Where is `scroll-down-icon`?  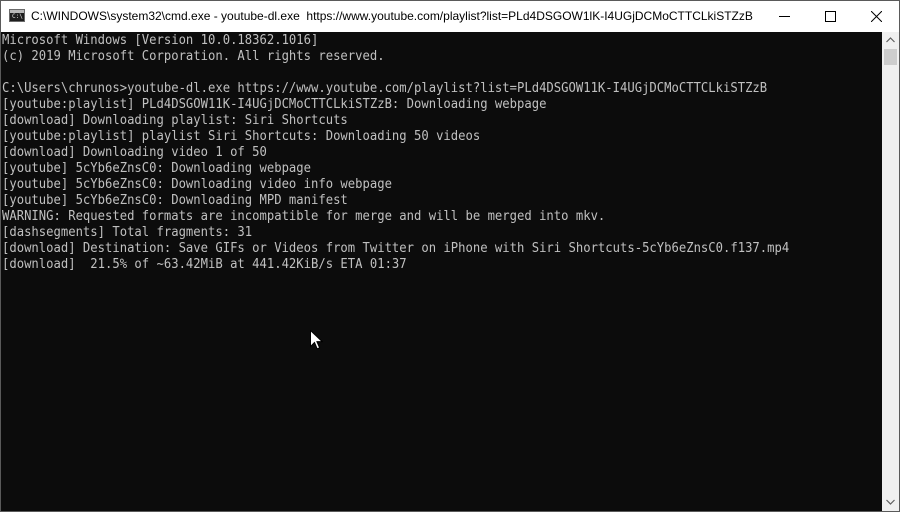 scroll-down-icon is located at coordinates (890, 502).